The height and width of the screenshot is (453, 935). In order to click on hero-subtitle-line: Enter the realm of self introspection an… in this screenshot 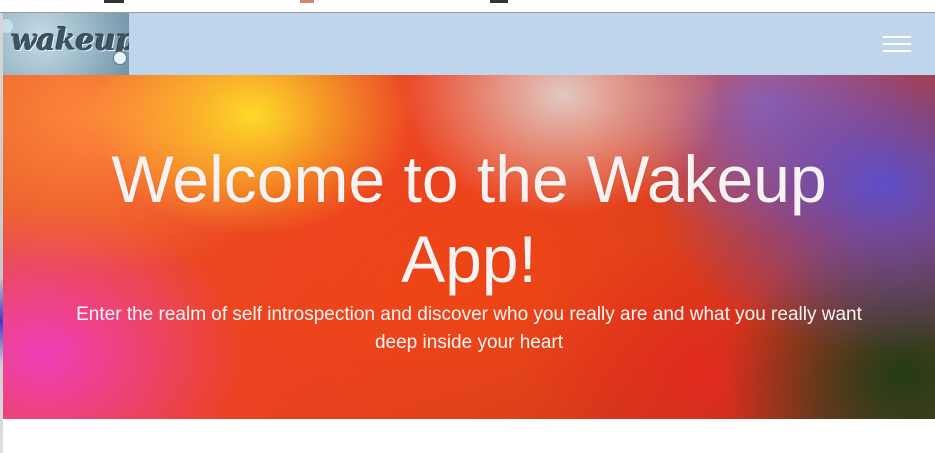, I will do `click(469, 314)`.